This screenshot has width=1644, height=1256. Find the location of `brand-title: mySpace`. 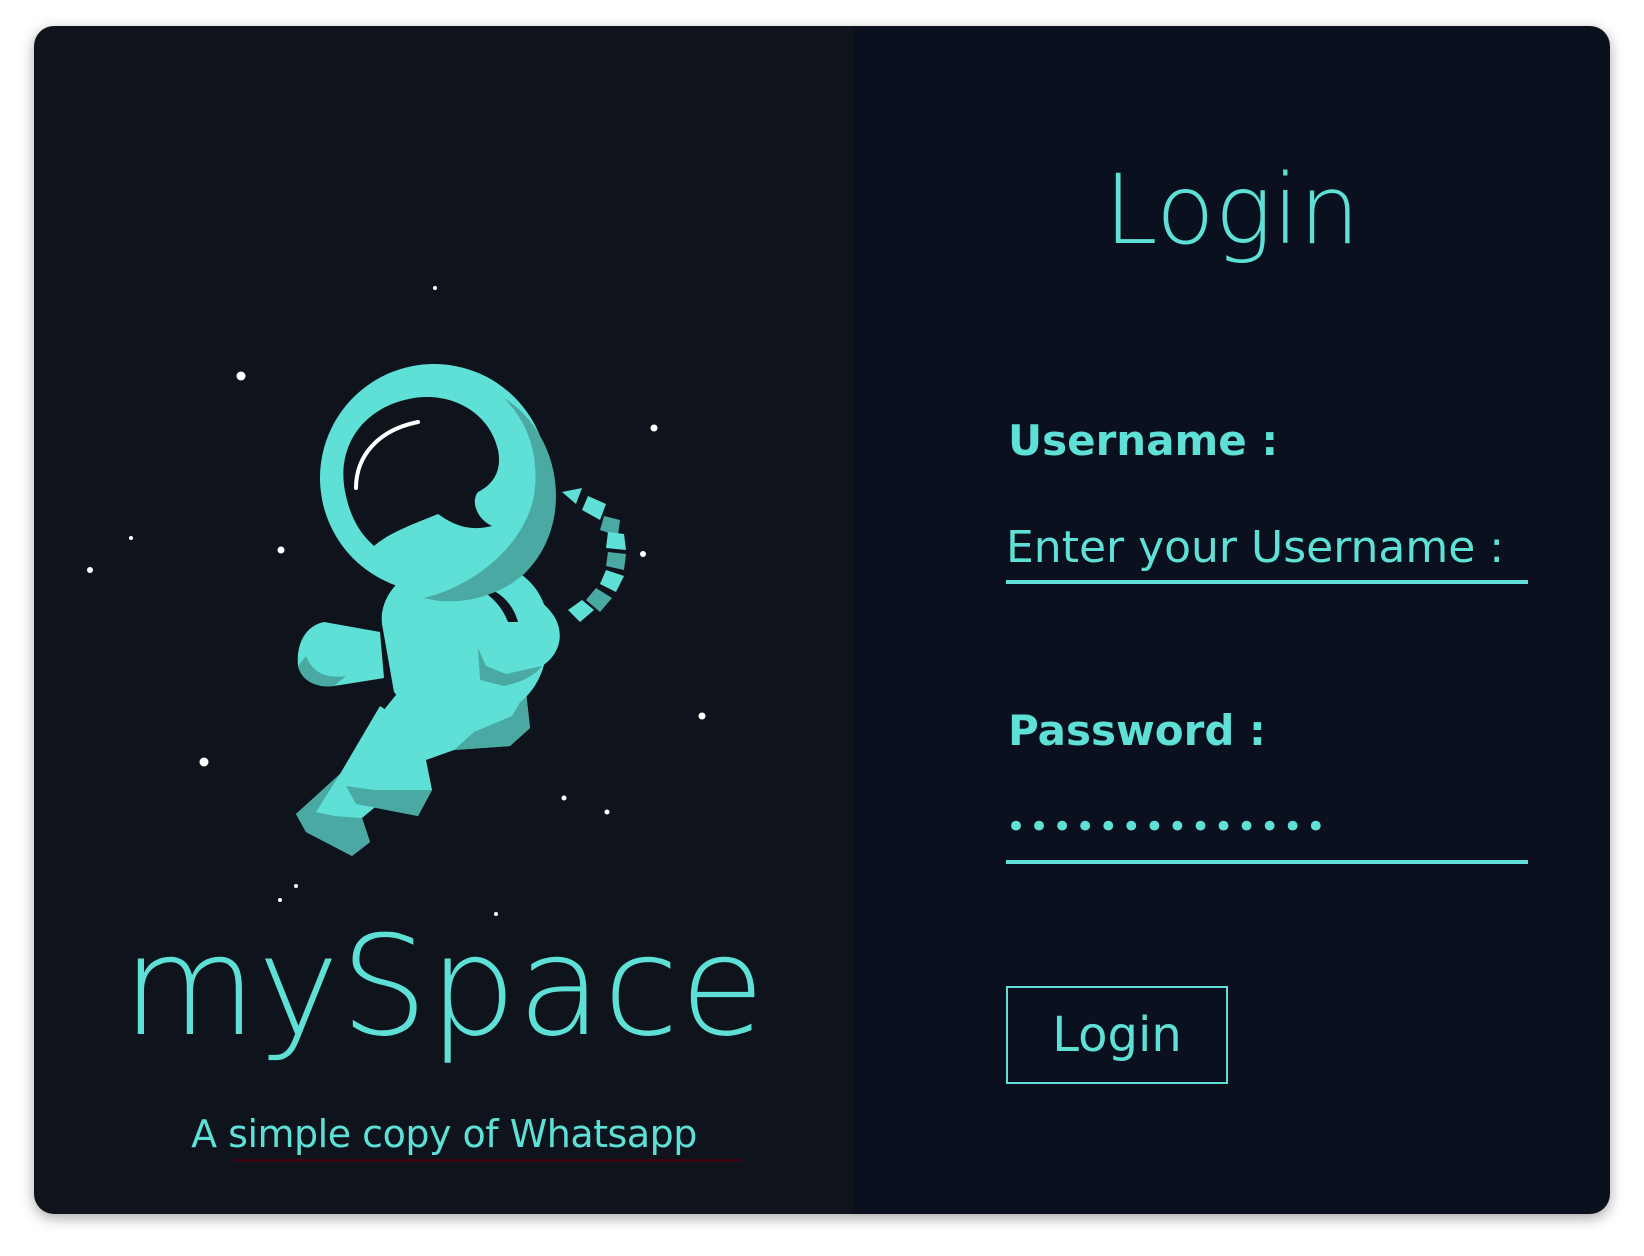

brand-title: mySpace is located at coordinates (444, 986).